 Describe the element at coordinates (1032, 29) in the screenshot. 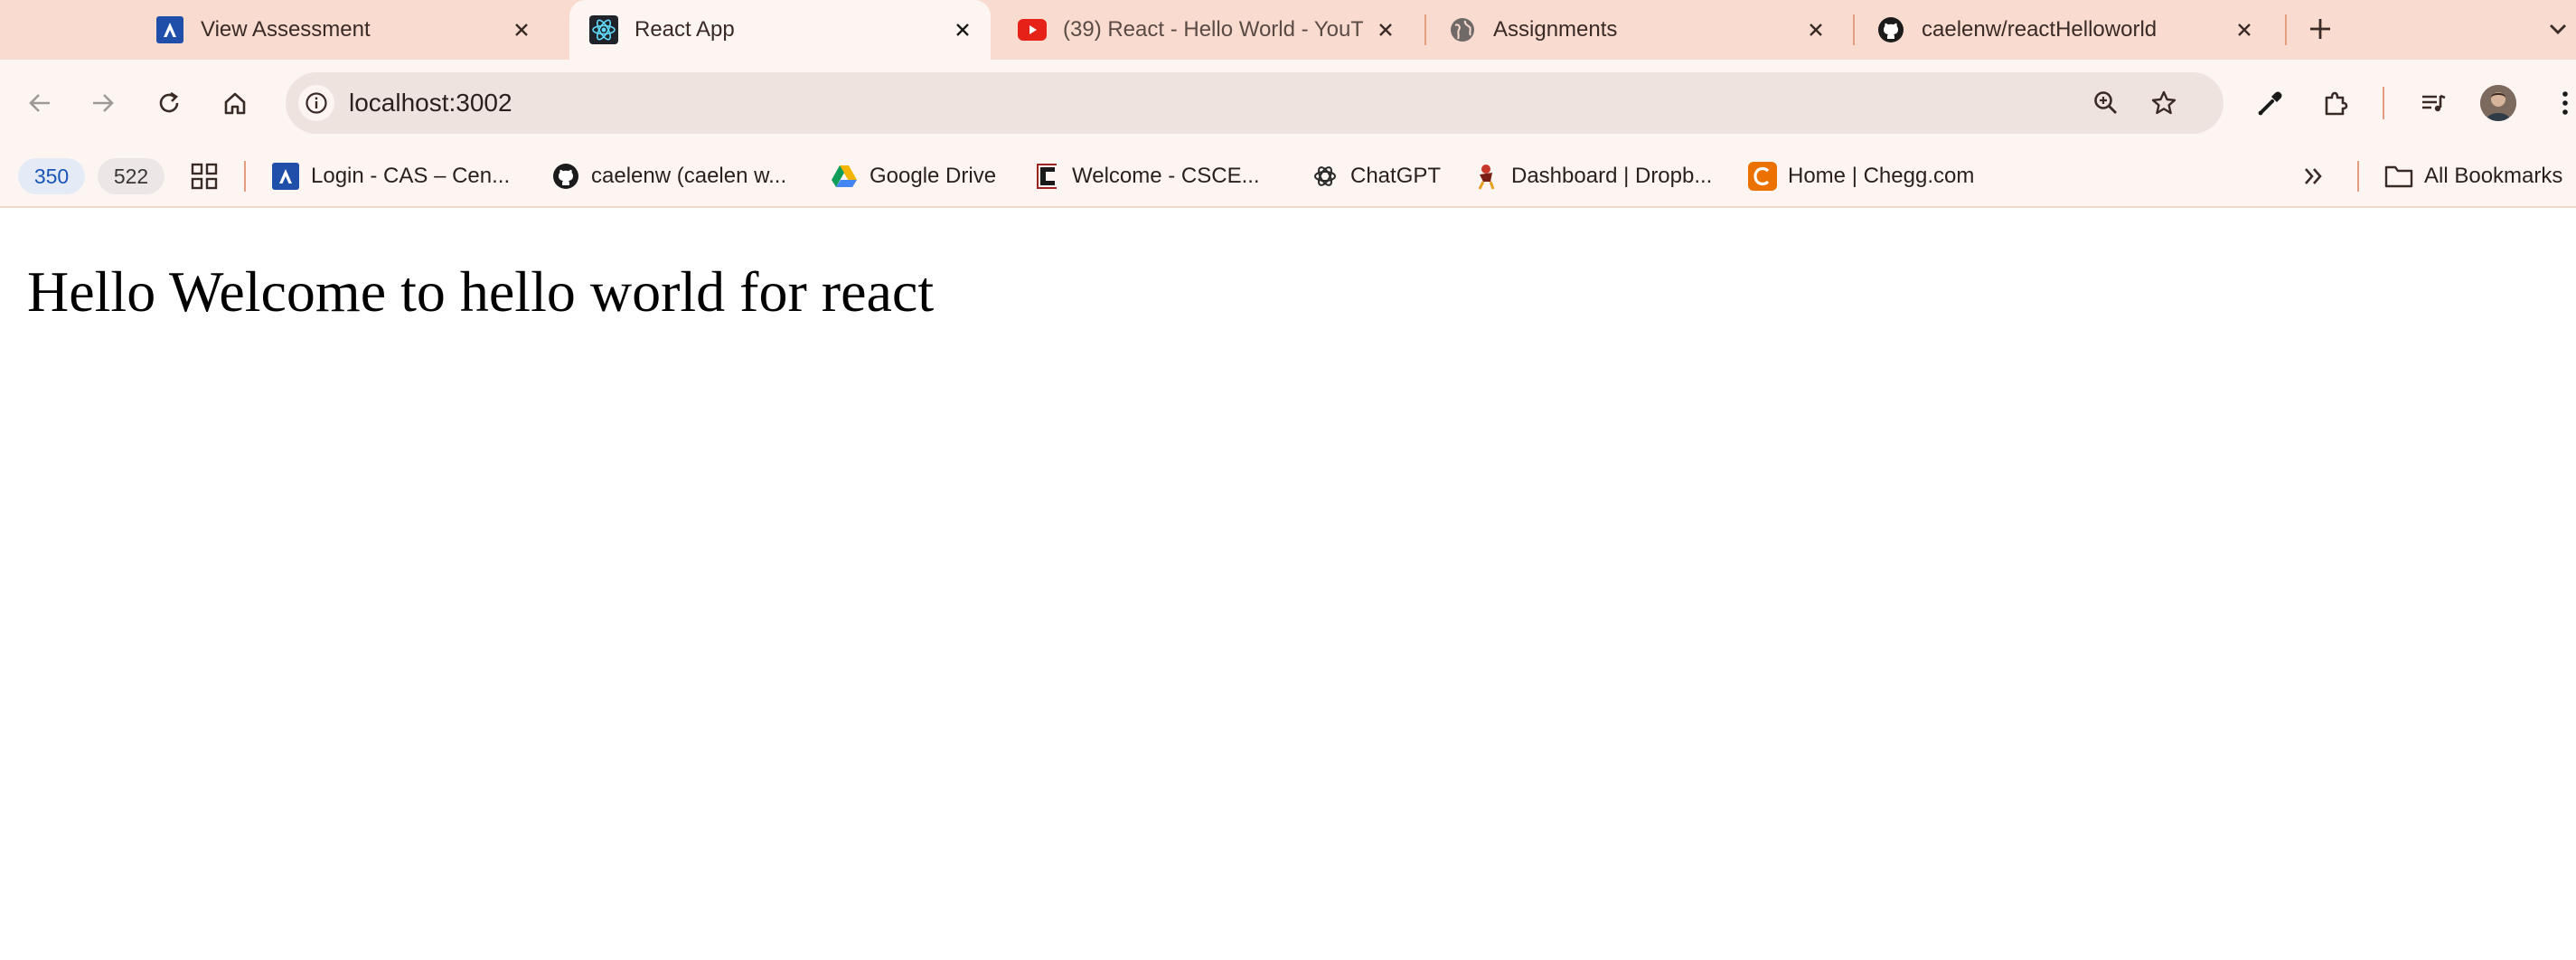

I see `youtube-icon` at that location.